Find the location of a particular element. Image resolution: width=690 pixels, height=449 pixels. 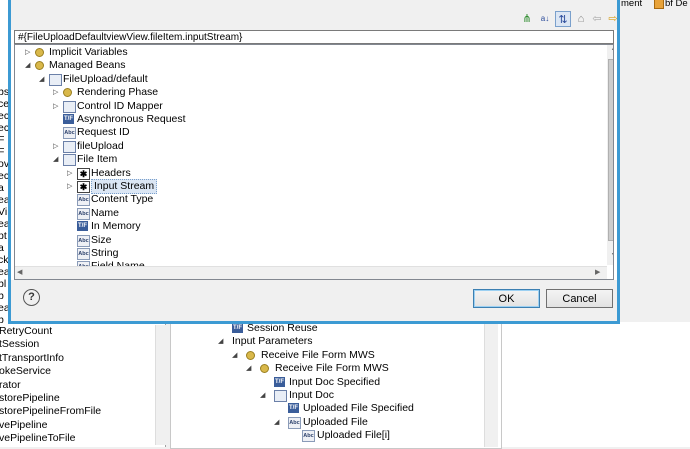

properties-tree-label: Input Doc is located at coordinates (311, 395).